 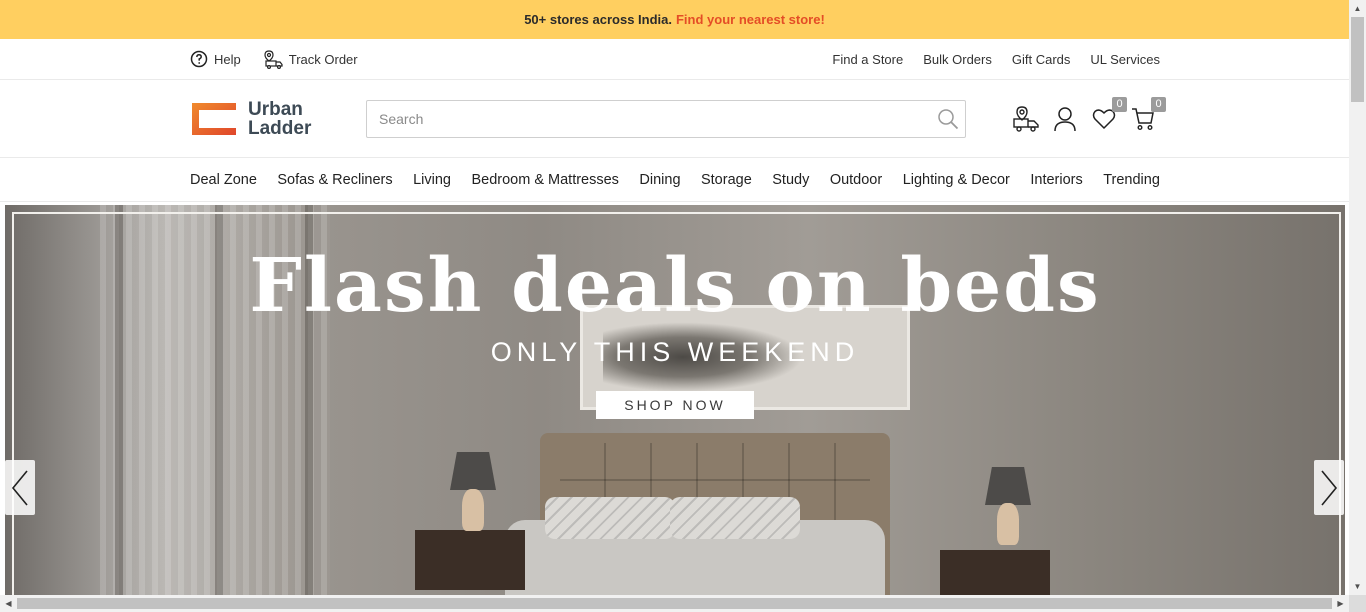 What do you see at coordinates (227, 59) in the screenshot?
I see `help-label: Help` at bounding box center [227, 59].